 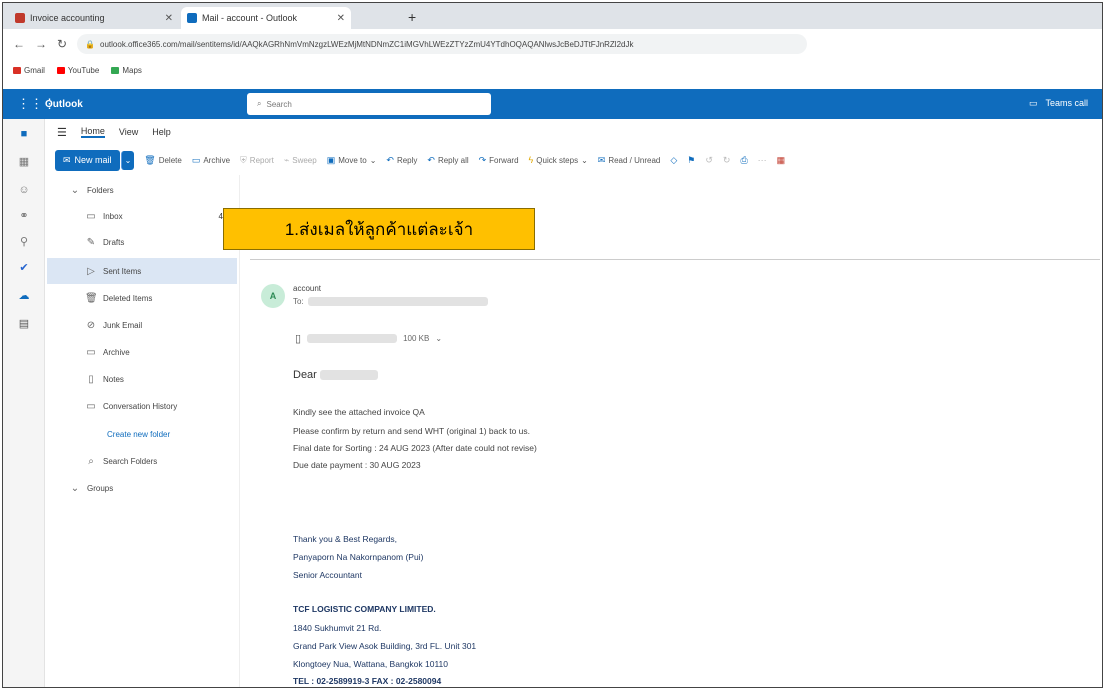 I want to click on attachment-chip: ▯ 100 KB ⌄, so click(x=384, y=338).